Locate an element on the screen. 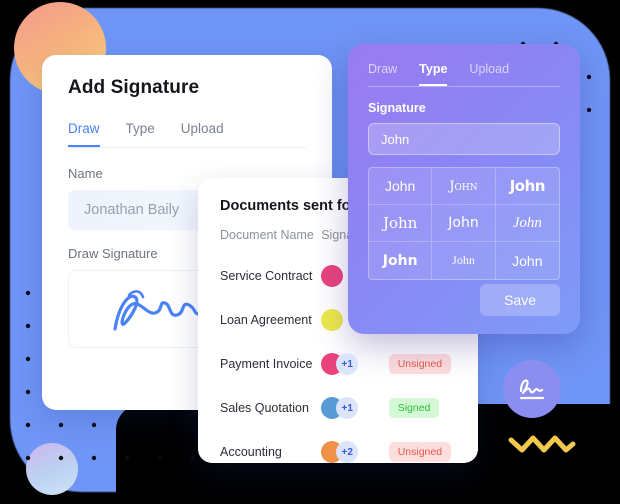  signature-badge is located at coordinates (532, 389).